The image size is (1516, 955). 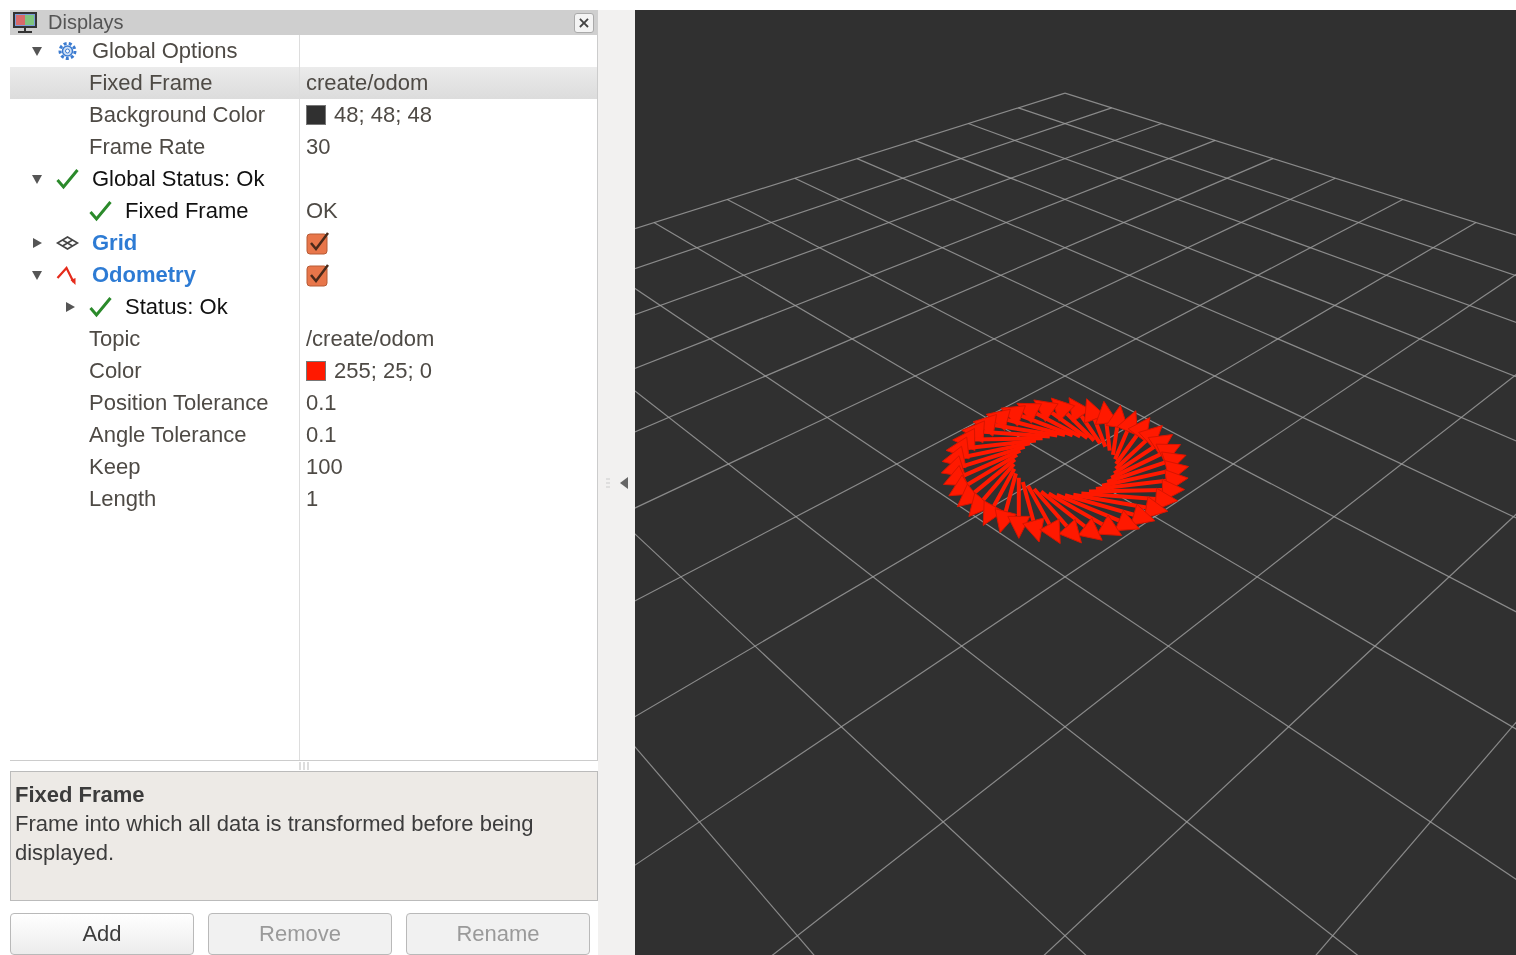 I want to click on panel-button: Add, so click(x=102, y=934).